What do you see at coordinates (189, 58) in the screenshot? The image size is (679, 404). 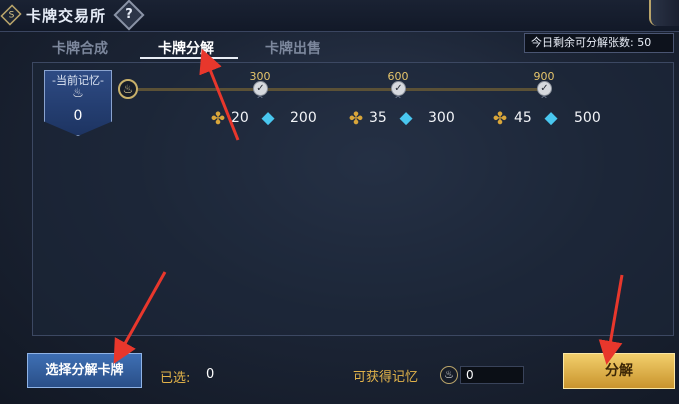 I see `active-tab-underline` at bounding box center [189, 58].